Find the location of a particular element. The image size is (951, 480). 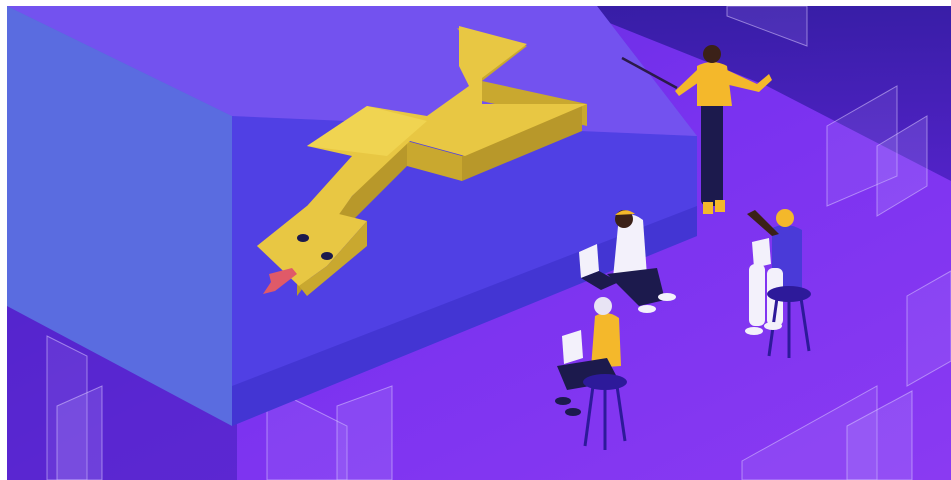

snake-eye-right is located at coordinates (327, 256).